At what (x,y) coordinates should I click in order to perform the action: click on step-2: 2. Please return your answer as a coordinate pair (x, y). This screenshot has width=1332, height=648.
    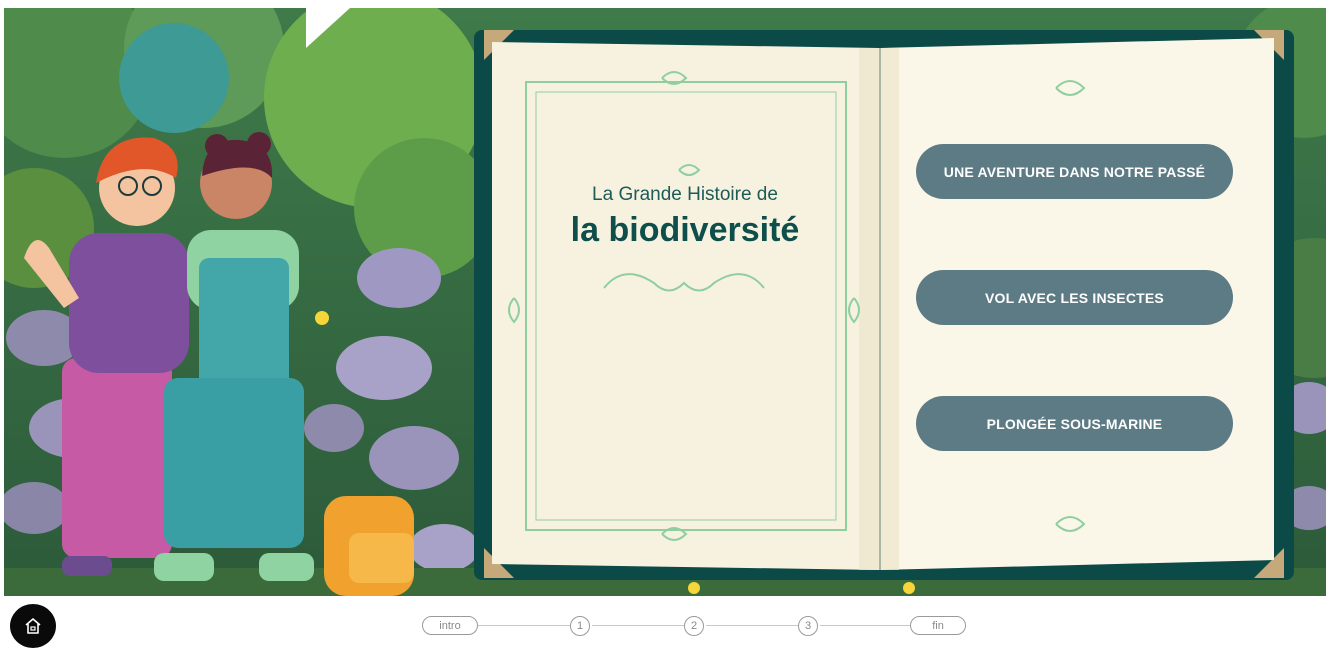
    Looking at the image, I should click on (694, 626).